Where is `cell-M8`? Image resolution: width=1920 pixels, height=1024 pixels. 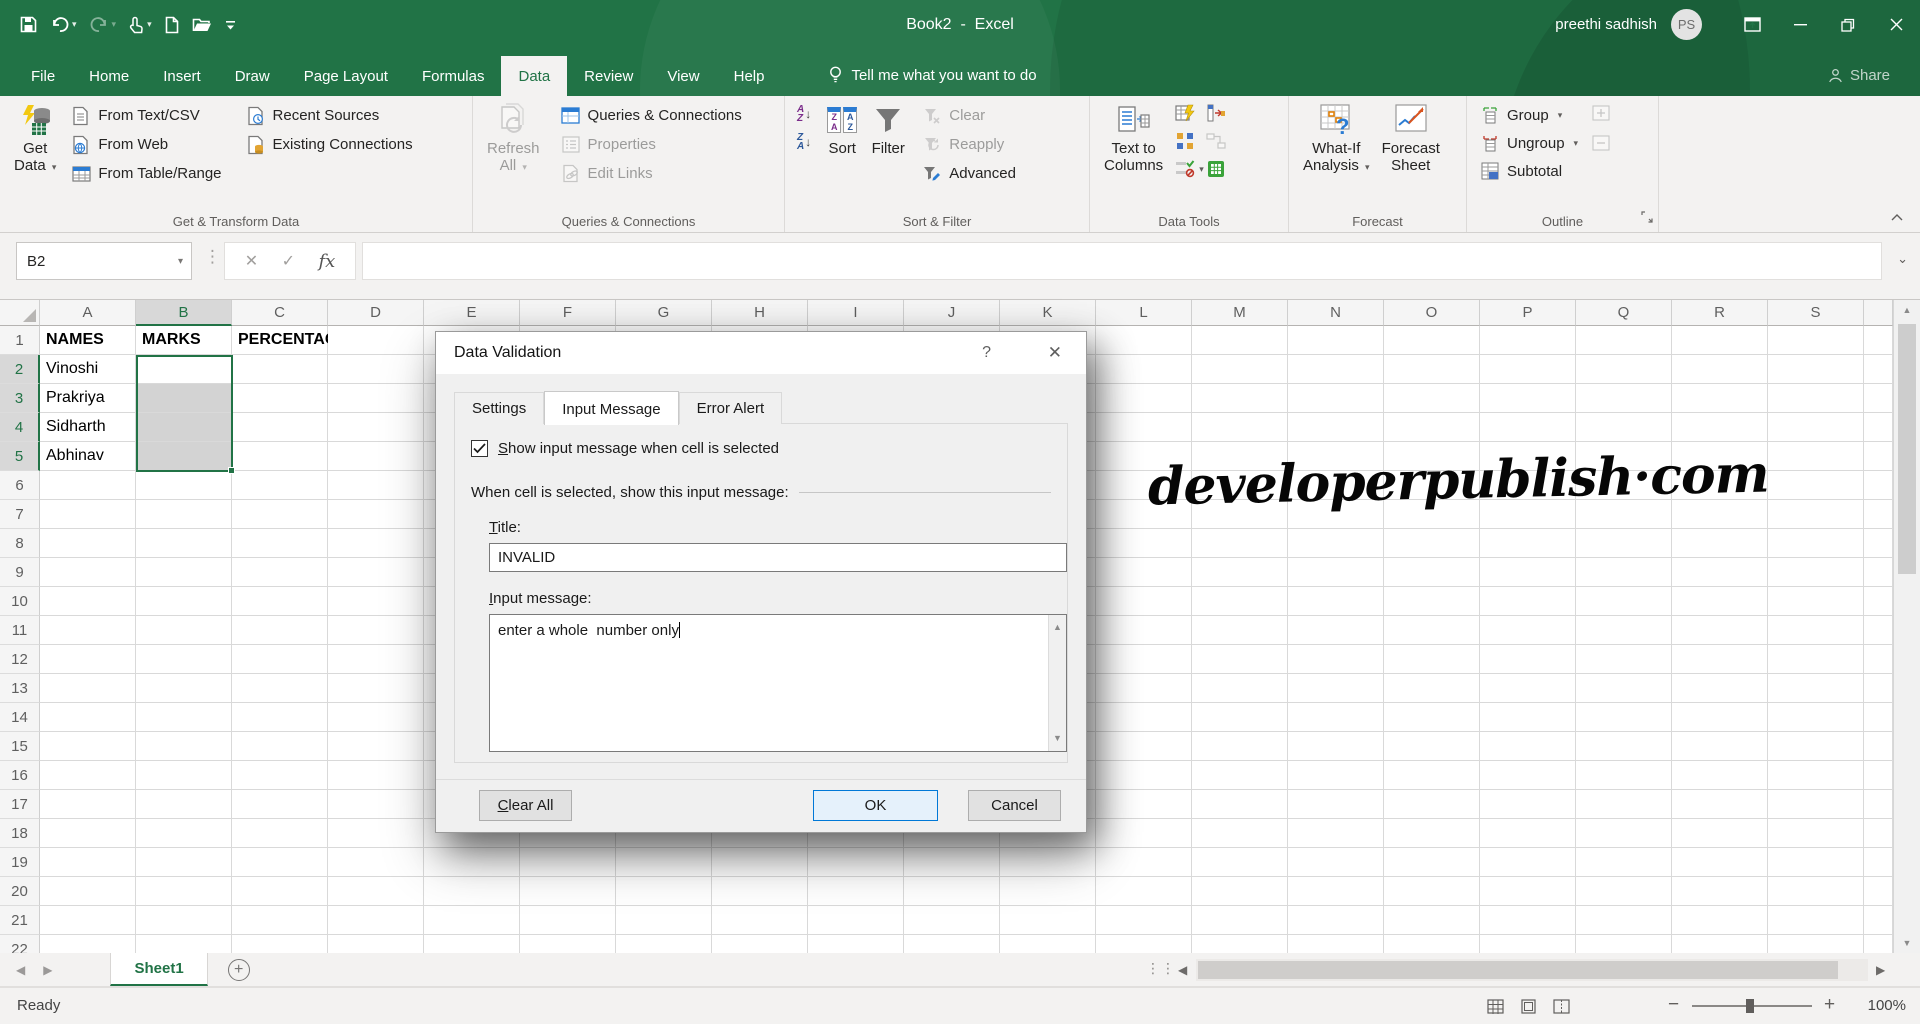 cell-M8 is located at coordinates (1240, 543).